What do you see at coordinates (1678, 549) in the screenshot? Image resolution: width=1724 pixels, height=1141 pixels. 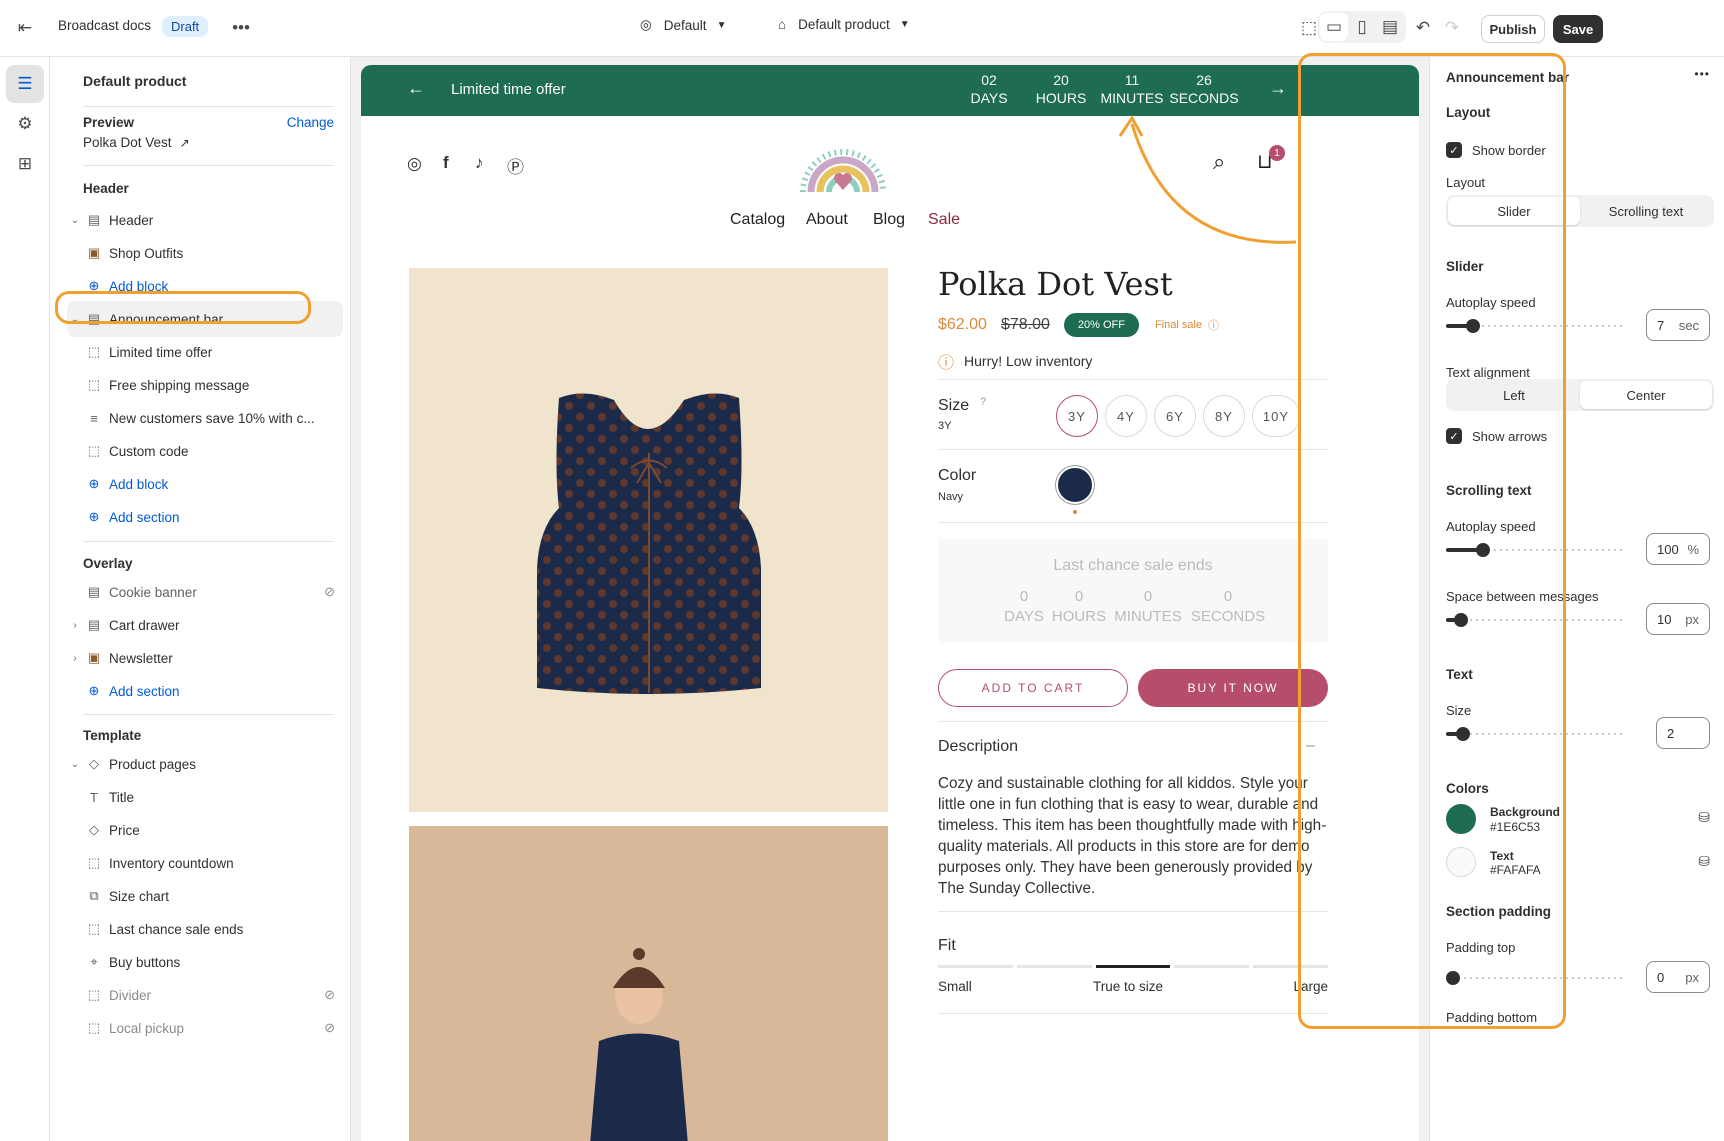 I see `scroll-speed-input: 100%` at bounding box center [1678, 549].